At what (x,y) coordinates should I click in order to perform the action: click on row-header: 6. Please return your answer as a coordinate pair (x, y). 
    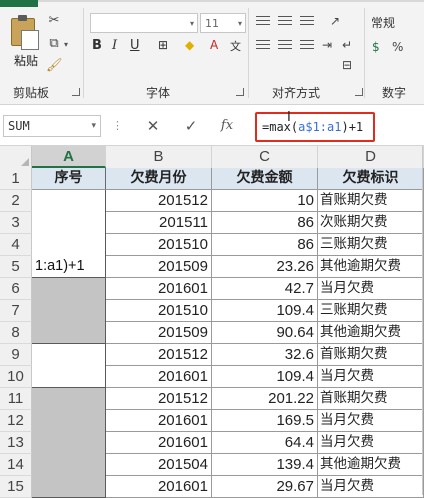
    Looking at the image, I should click on (16, 289).